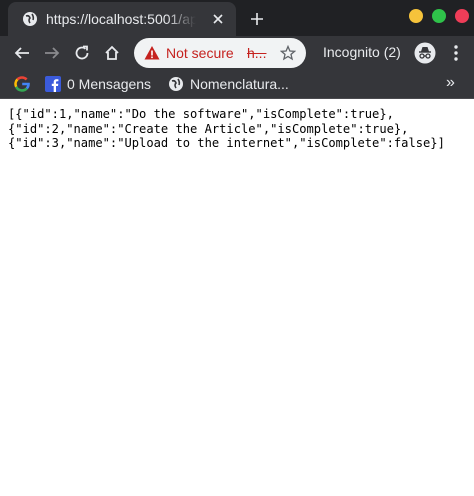 The image size is (474, 496). I want to click on toolbar: Not secure h... Incognito (2), so click(237, 53).